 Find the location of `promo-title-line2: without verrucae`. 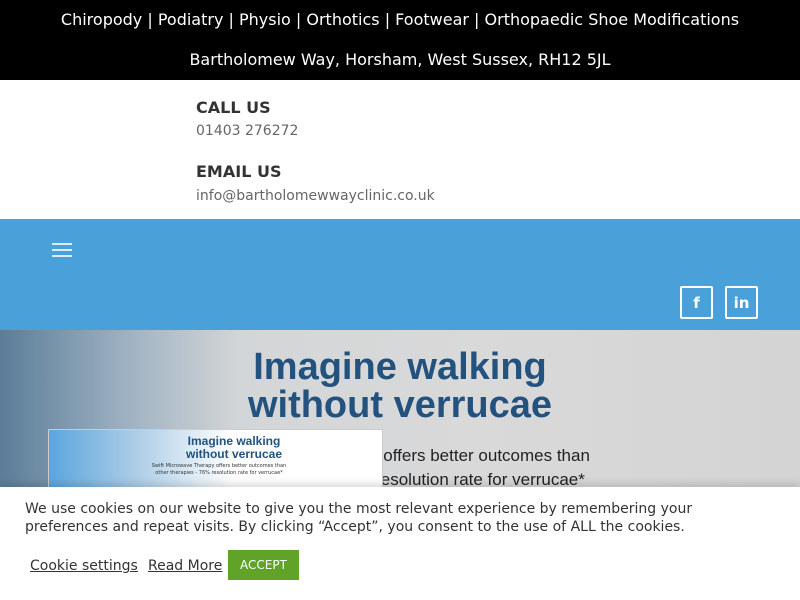

promo-title-line2: without verrucae is located at coordinates (234, 454).